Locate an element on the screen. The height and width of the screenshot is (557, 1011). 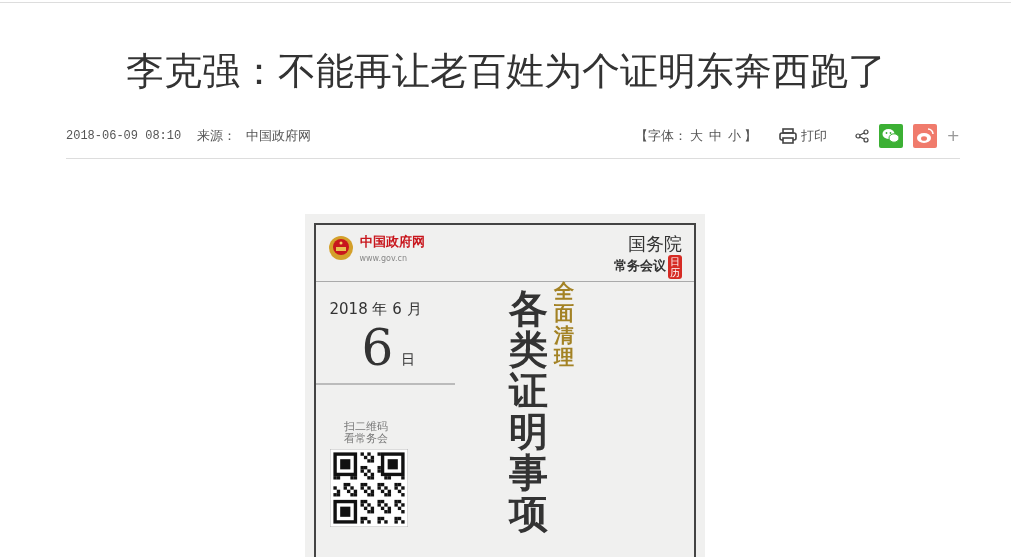
emblem-icon is located at coordinates (340, 248).